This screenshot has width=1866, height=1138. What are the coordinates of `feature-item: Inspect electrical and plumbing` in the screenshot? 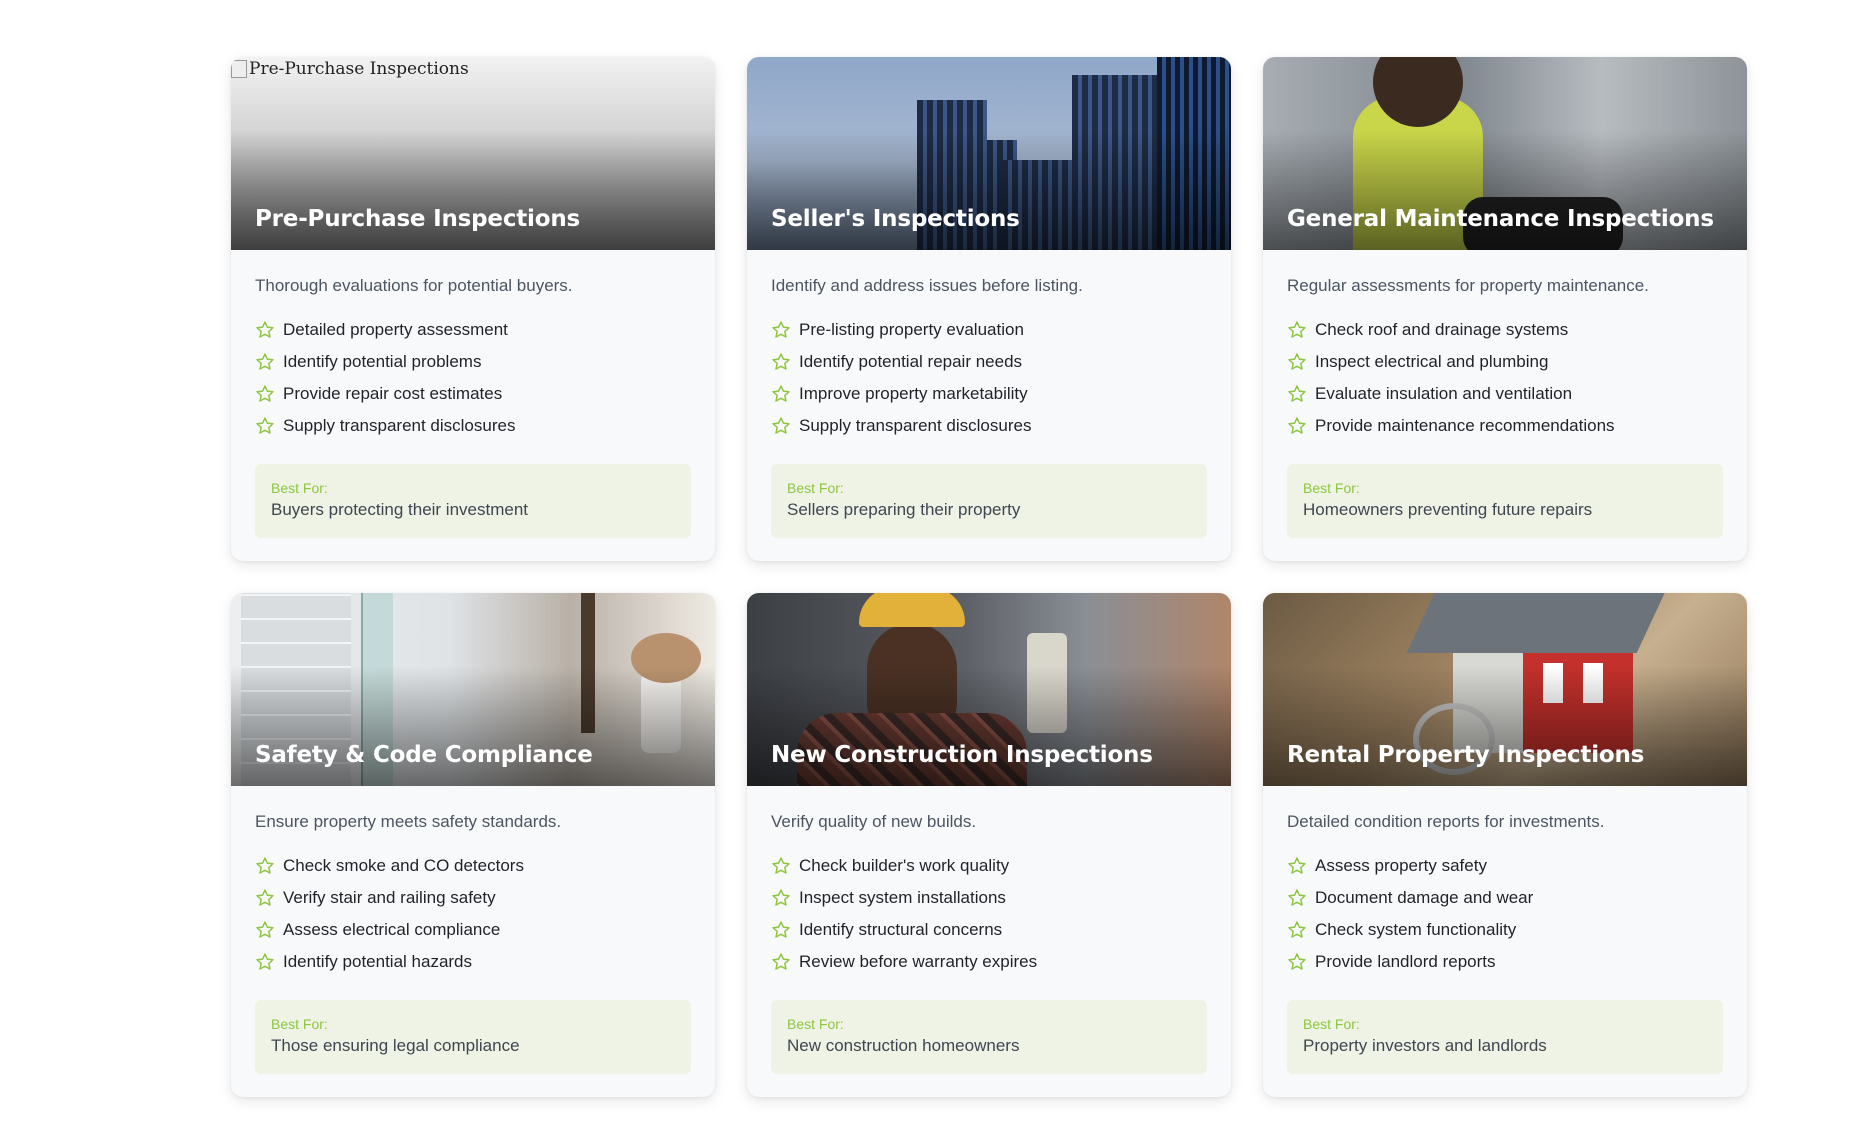 It's located at (1505, 362).